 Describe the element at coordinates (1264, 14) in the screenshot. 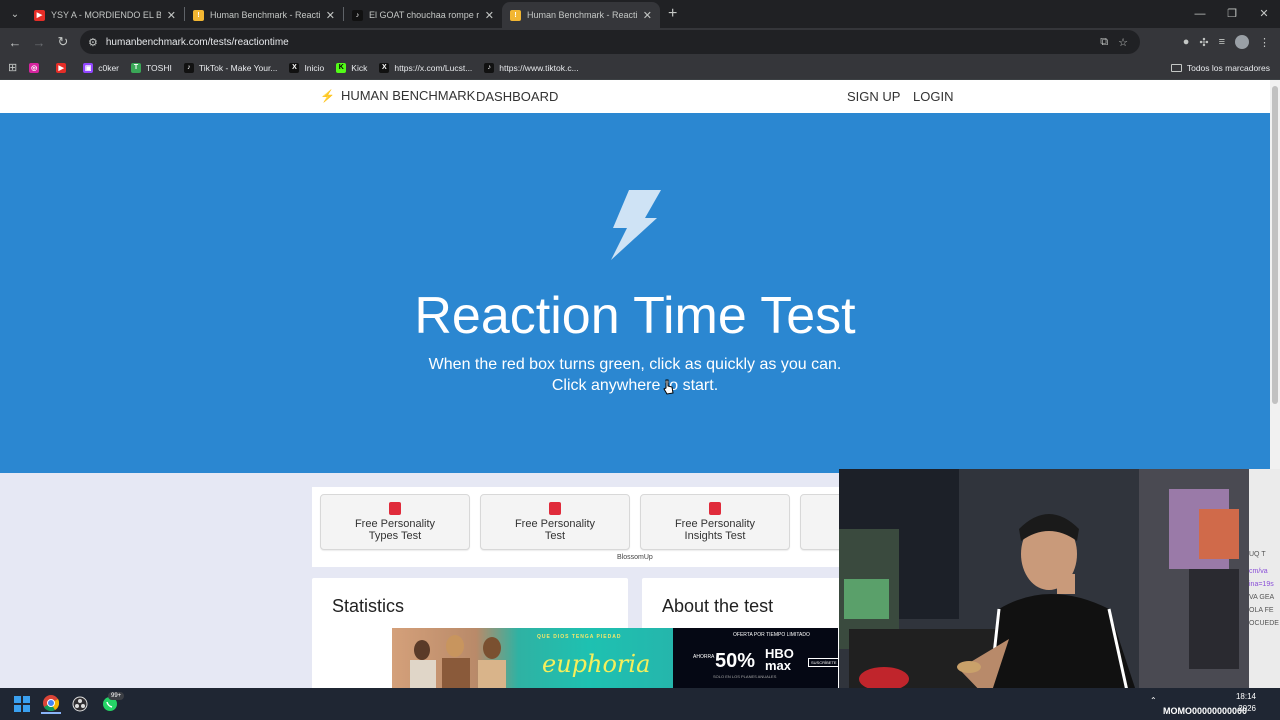

I see `close-window-icon: ✕` at that location.